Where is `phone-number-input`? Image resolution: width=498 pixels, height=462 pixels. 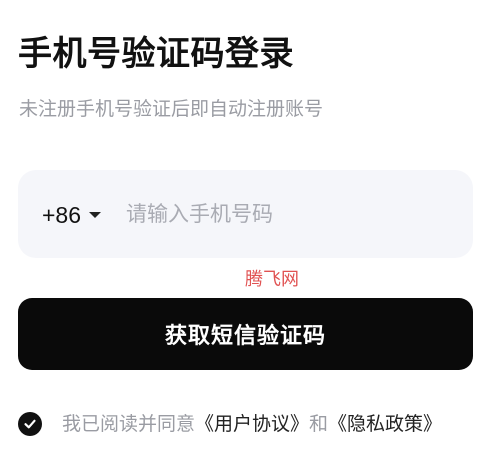
phone-number-input is located at coordinates (291, 214).